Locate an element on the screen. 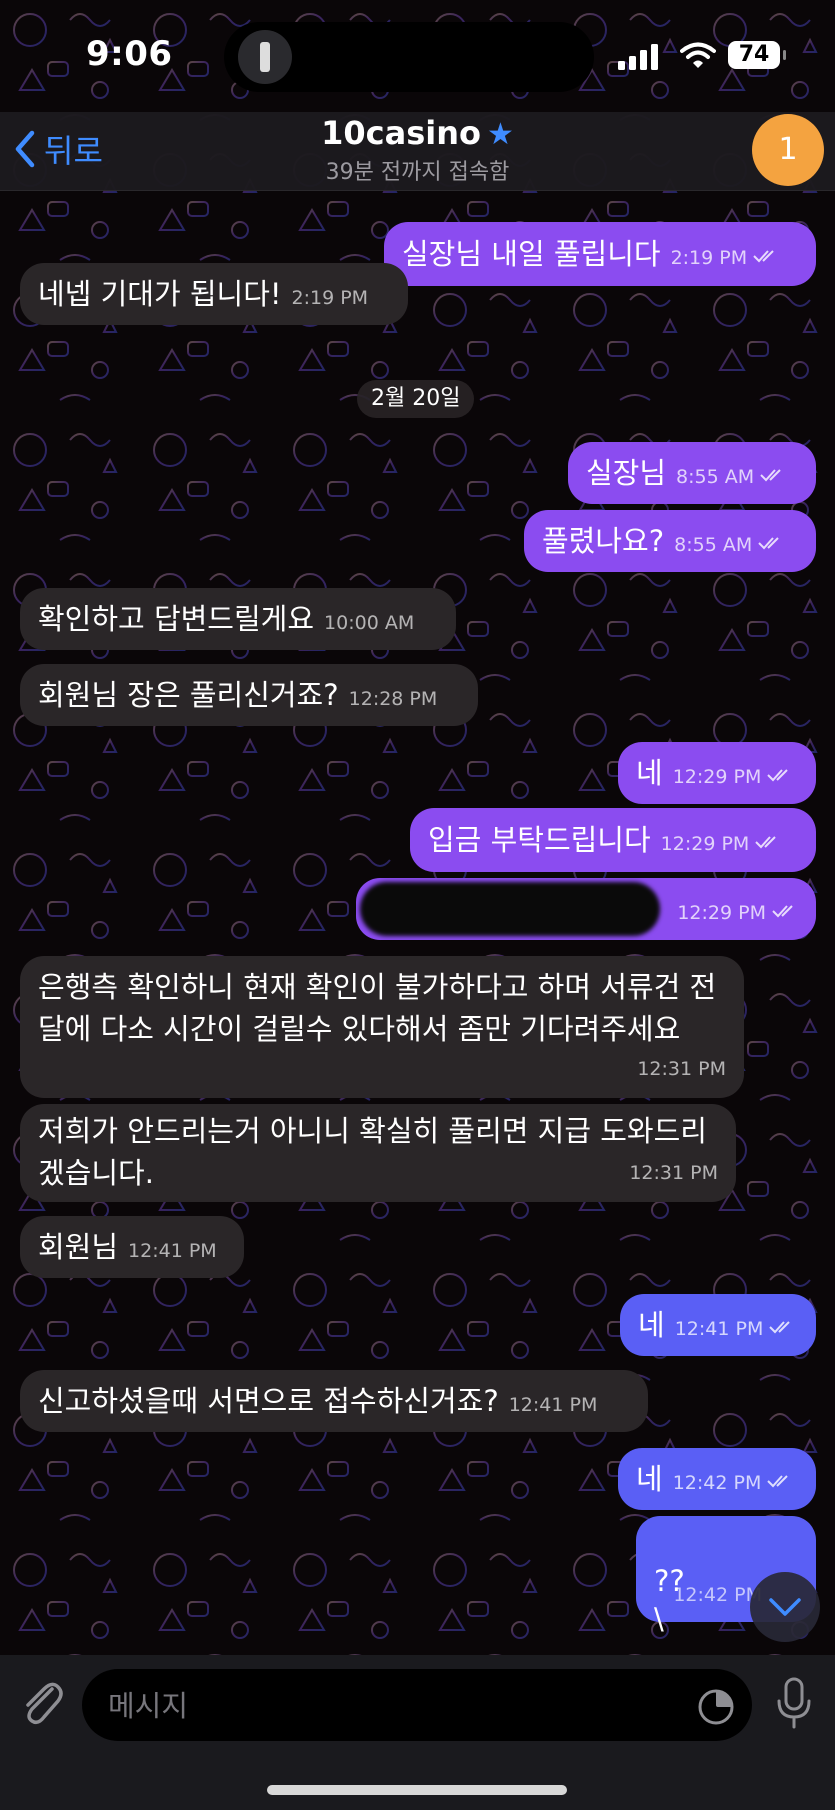 The image size is (835, 1810). home-indicator is located at coordinates (417, 1790).